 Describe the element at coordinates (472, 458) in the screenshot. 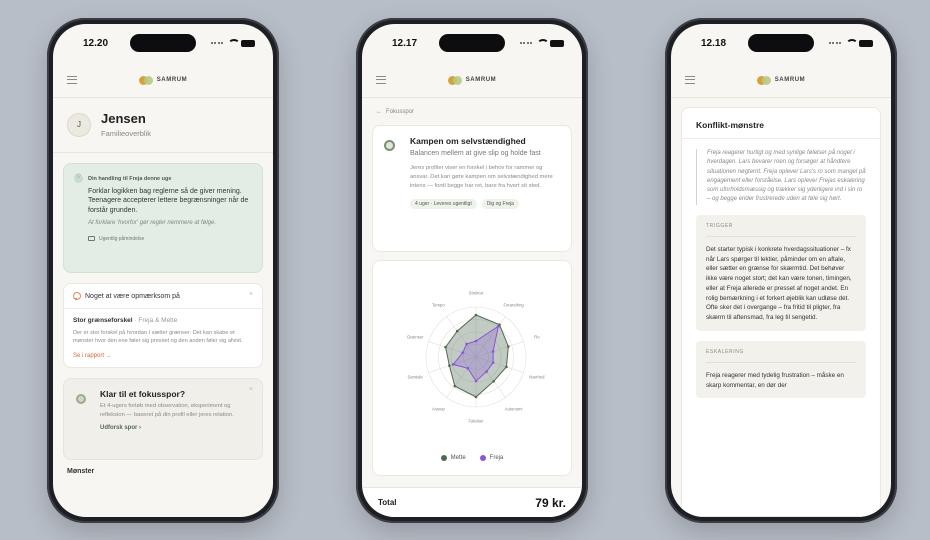

I see `chart-legend: Mette Freja` at that location.